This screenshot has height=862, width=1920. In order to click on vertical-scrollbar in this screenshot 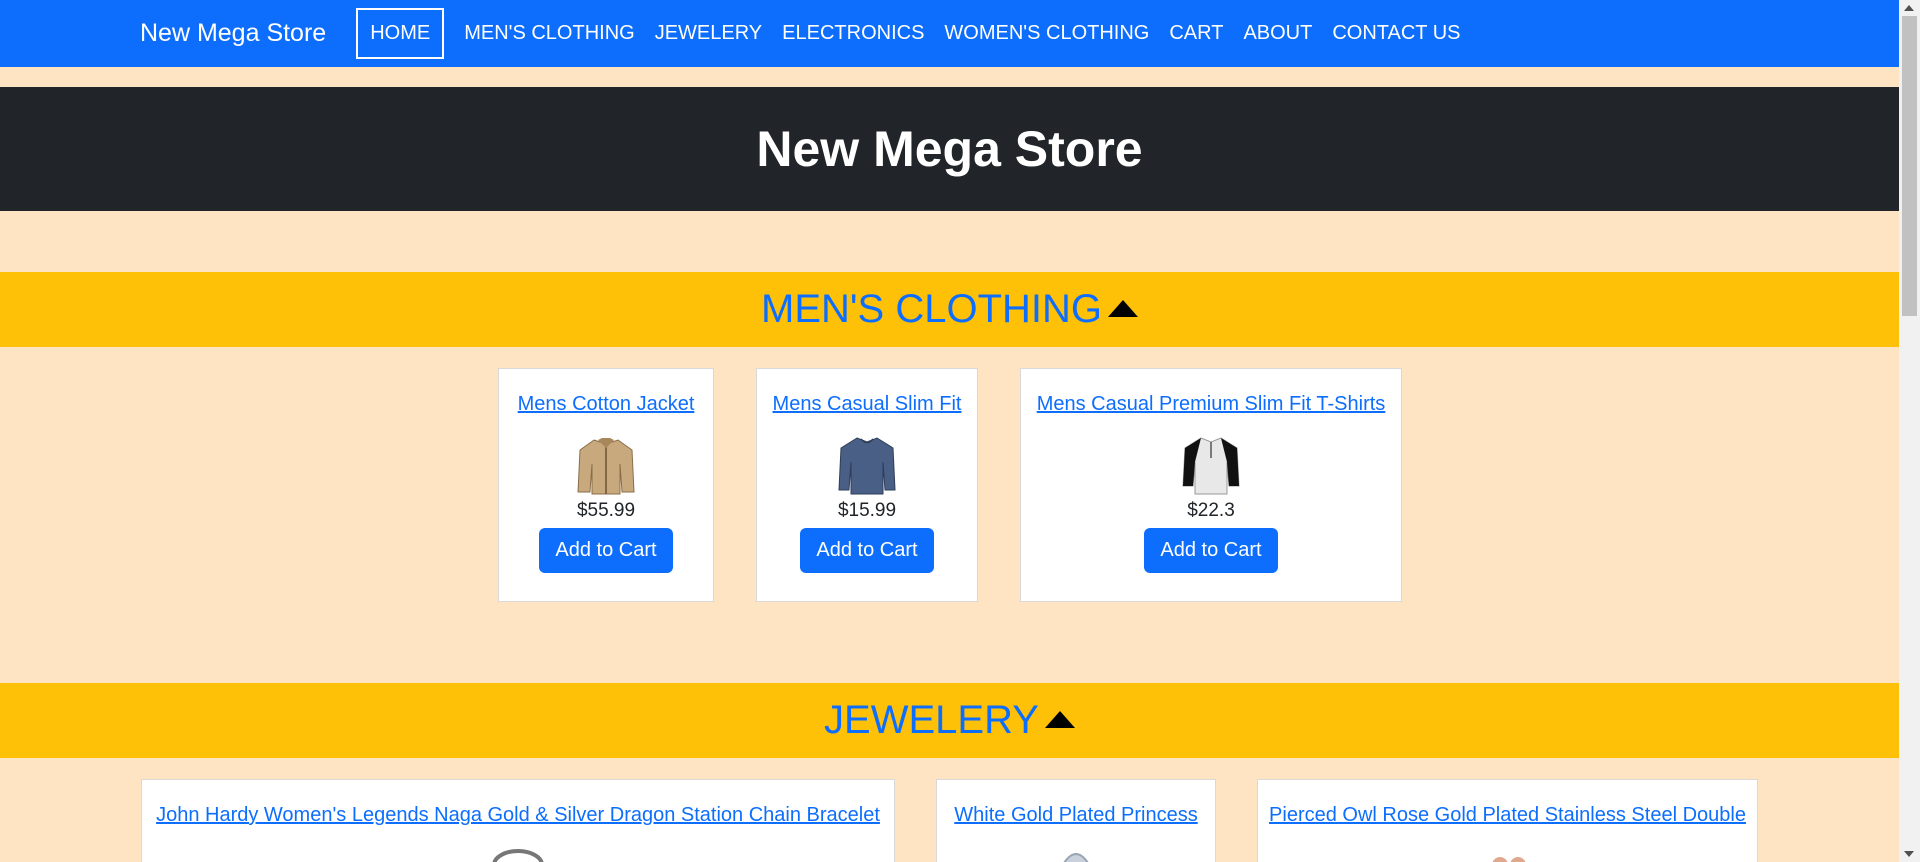, I will do `click(1909, 431)`.